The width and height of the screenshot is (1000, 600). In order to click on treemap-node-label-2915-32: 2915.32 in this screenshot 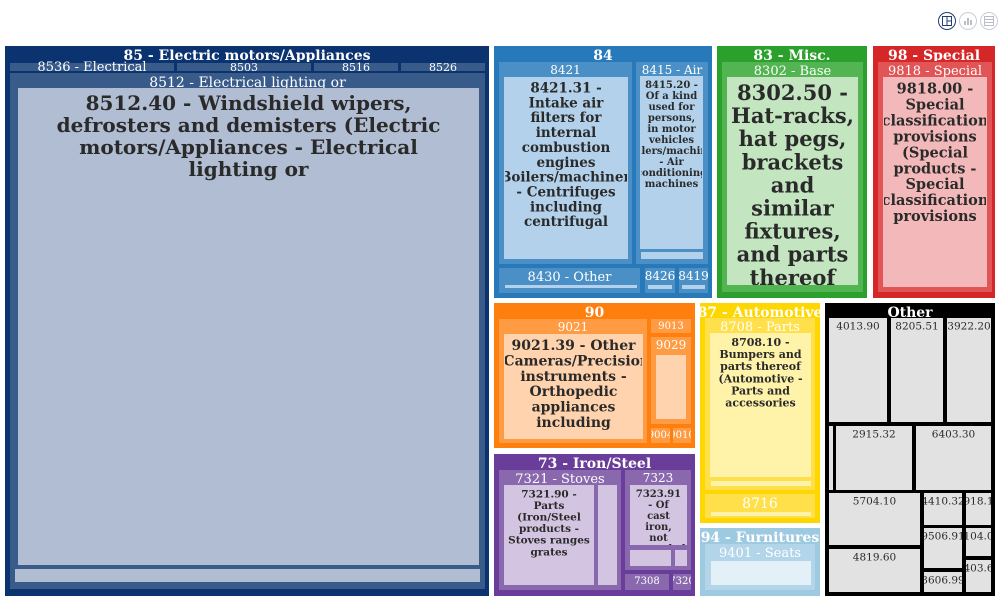, I will do `click(873, 435)`.